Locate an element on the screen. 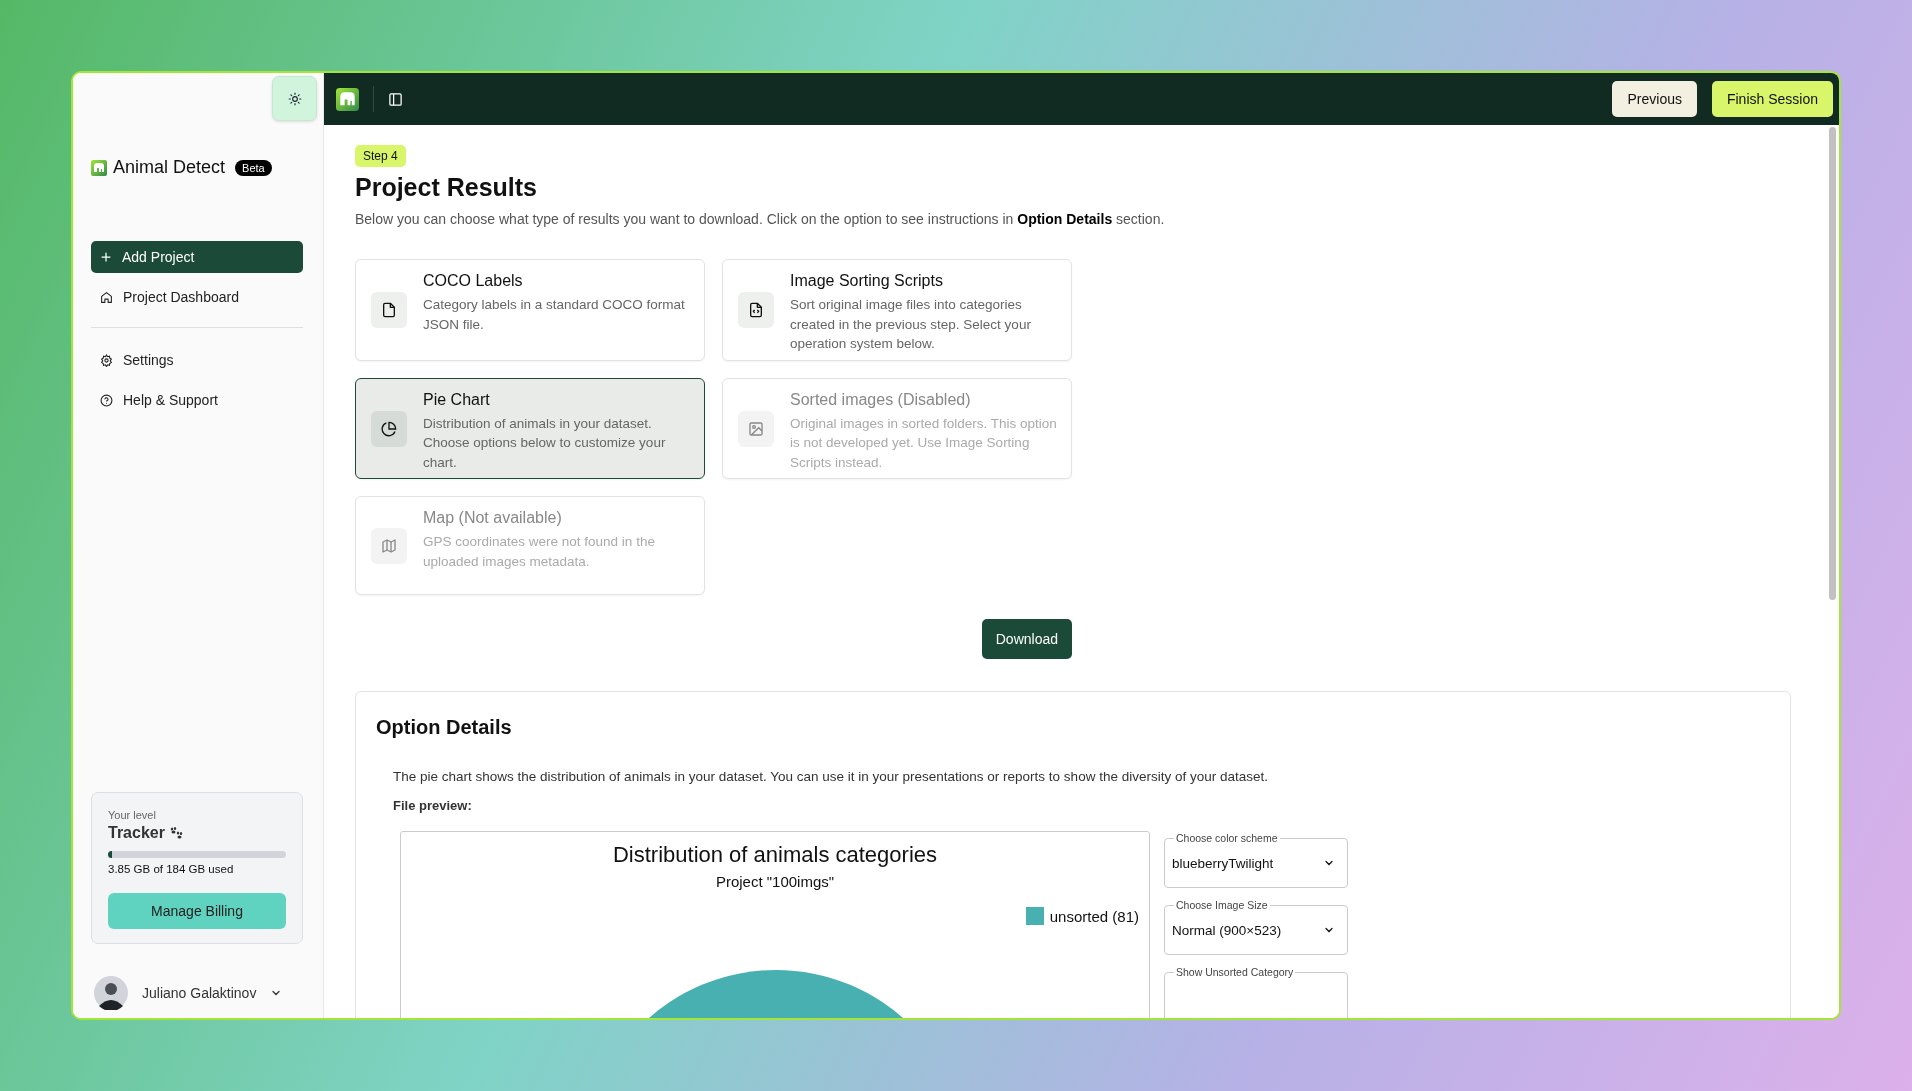 This screenshot has height=1091, width=1912. plus-icon is located at coordinates (106, 257).